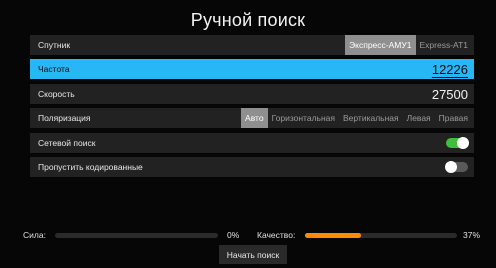  Describe the element at coordinates (333, 235) in the screenshot. I see `quality-bar-fill` at that location.